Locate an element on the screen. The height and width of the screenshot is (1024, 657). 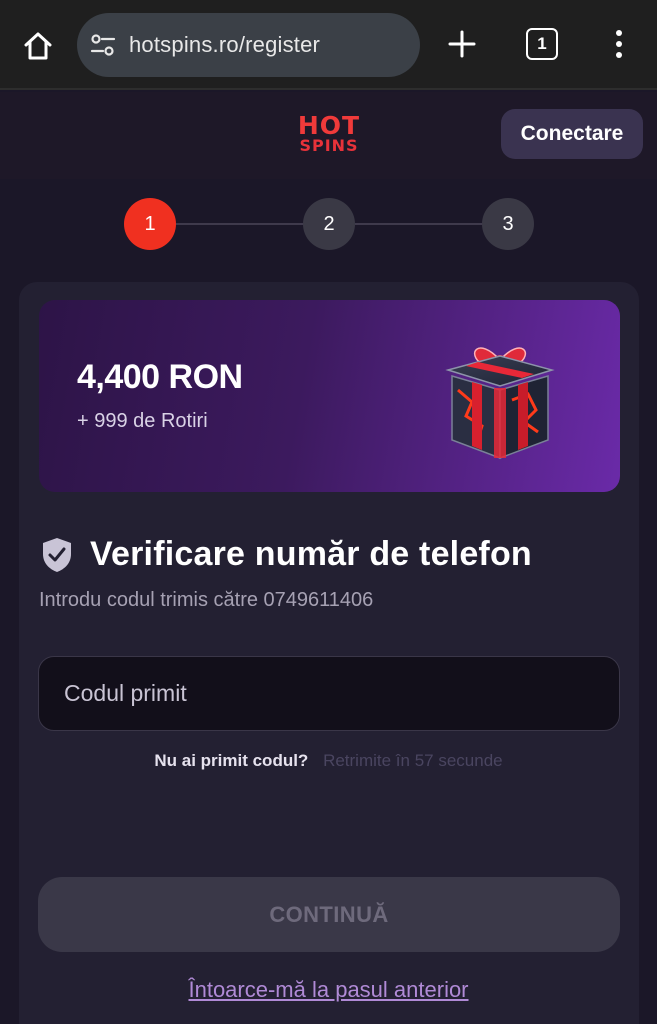
new-tab-icon is located at coordinates (462, 44).